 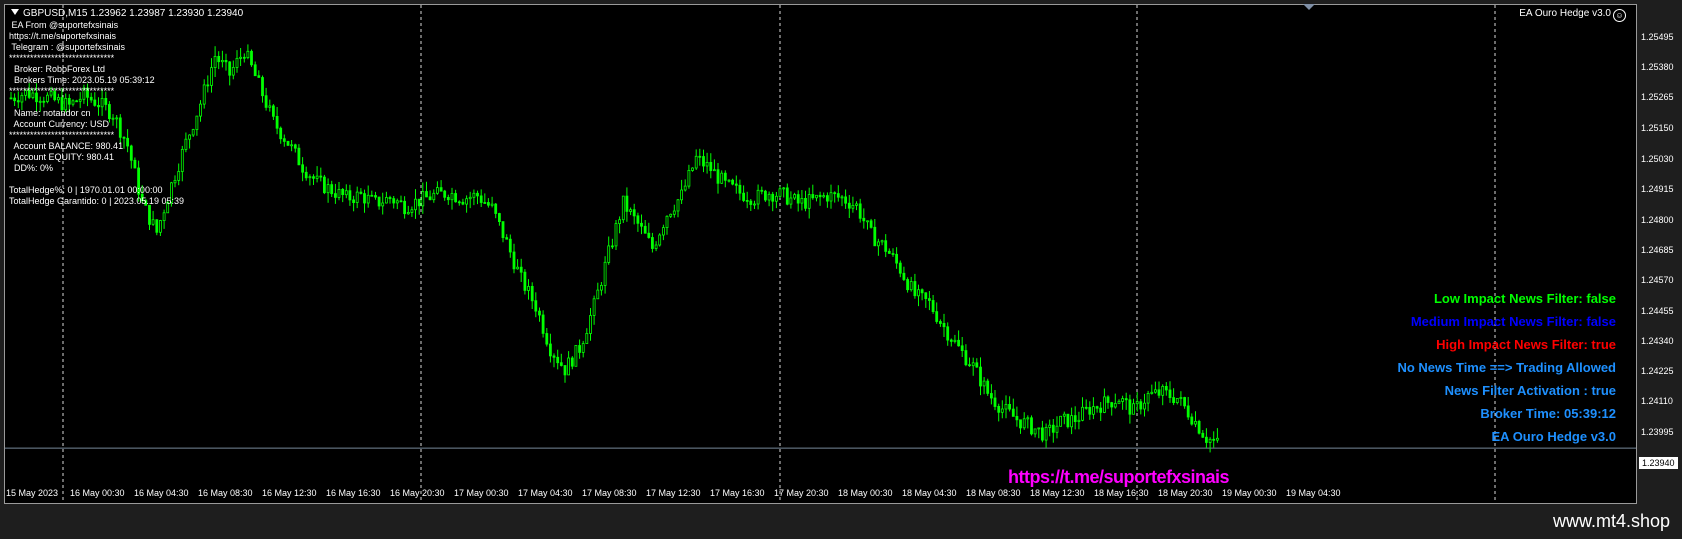 I want to click on news-filter-line: High Impact News Filter: true, so click(x=1526, y=344).